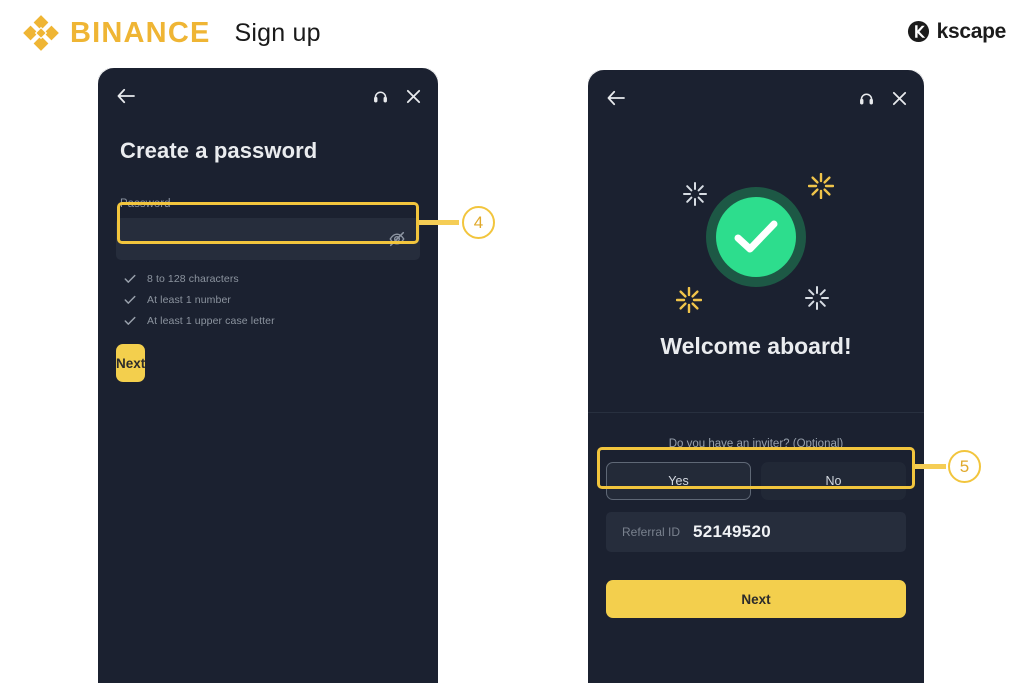 The image size is (1024, 683). I want to click on left-phone-navbar, so click(268, 96).